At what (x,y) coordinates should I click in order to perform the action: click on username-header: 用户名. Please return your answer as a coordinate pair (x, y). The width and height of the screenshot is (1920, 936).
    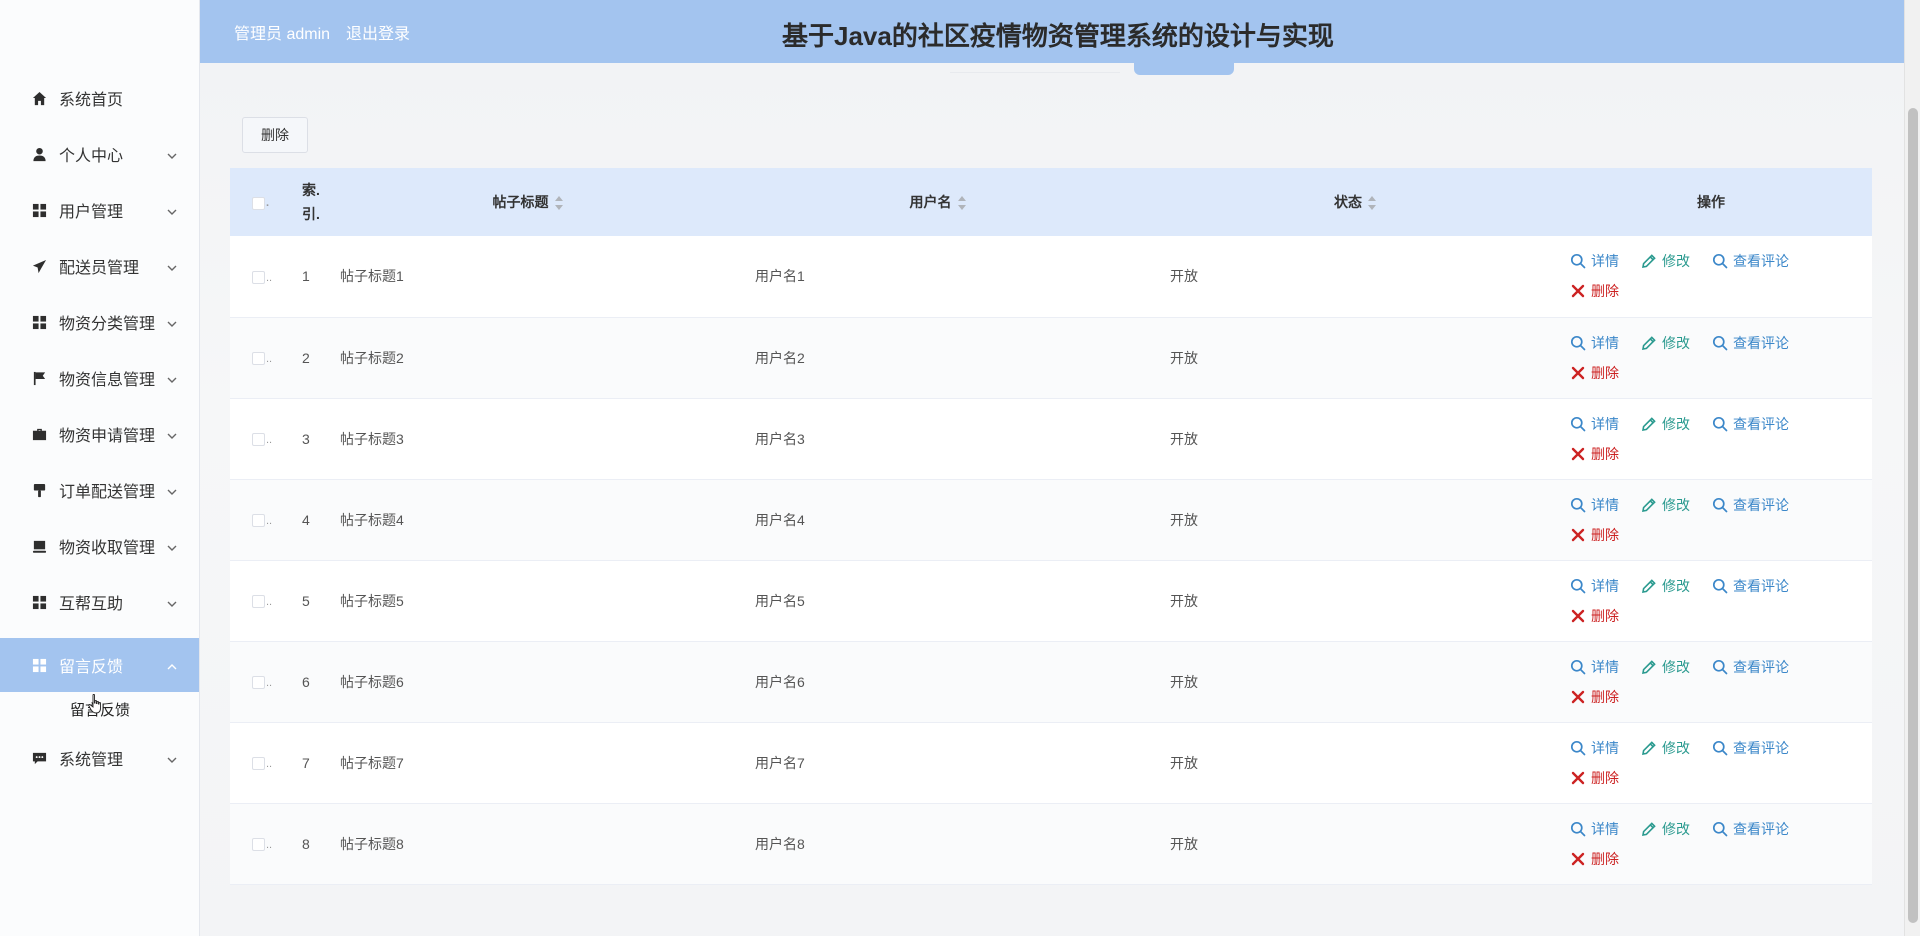
    Looking at the image, I should click on (937, 202).